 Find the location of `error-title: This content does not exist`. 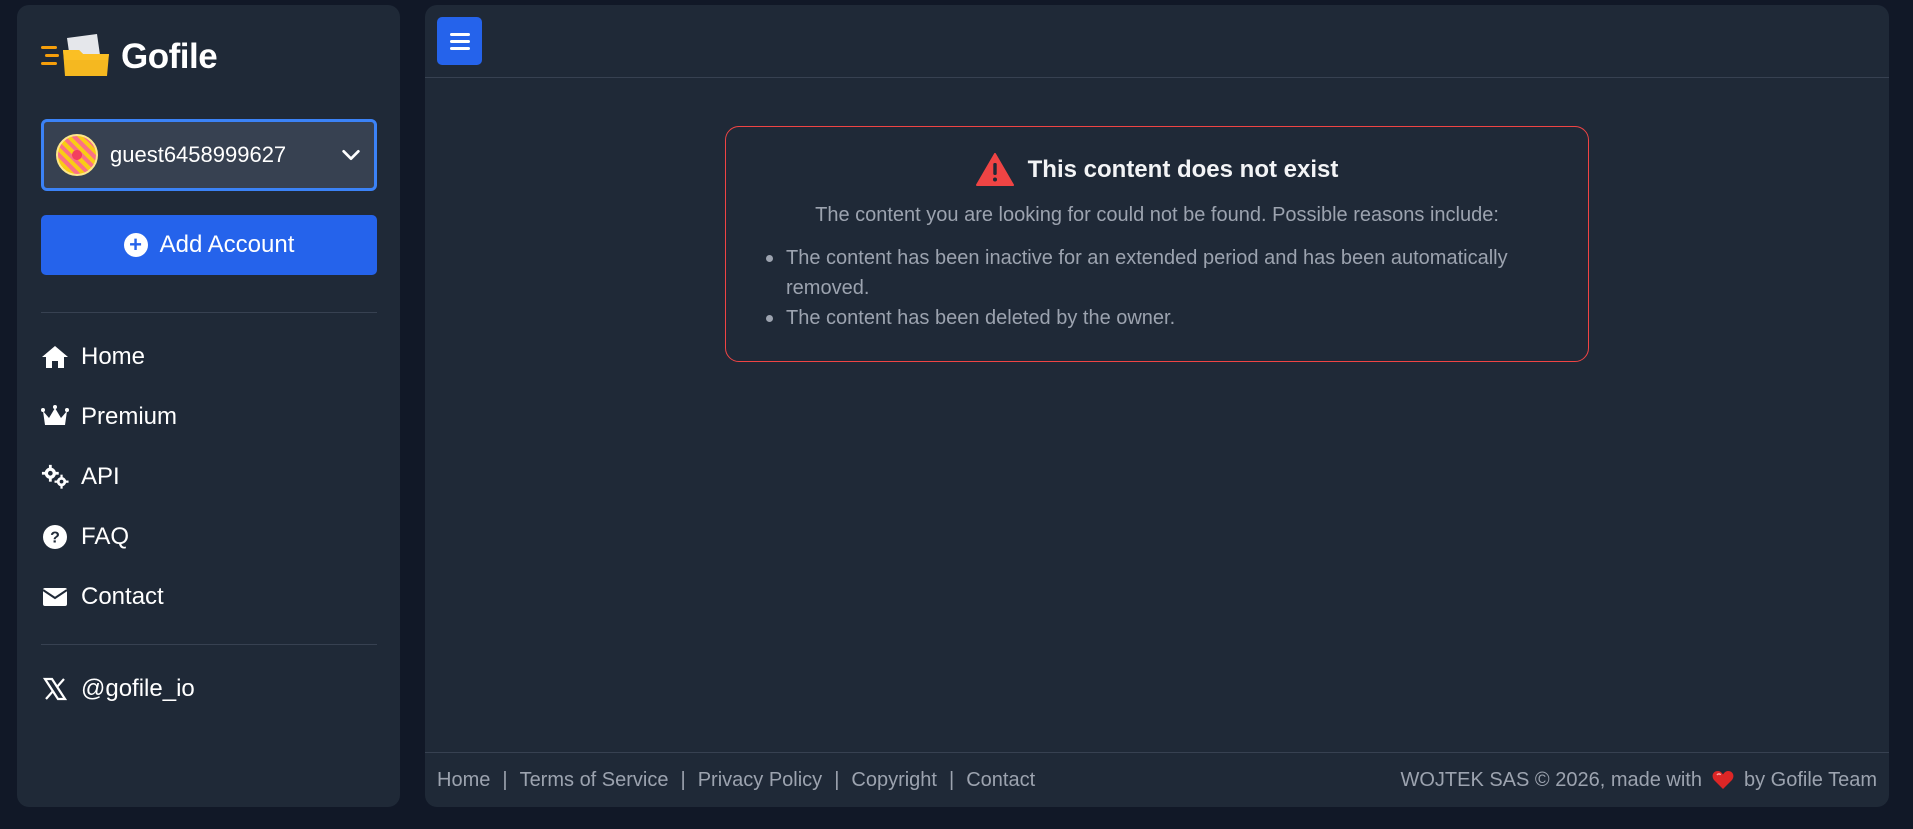

error-title: This content does not exist is located at coordinates (1183, 169).